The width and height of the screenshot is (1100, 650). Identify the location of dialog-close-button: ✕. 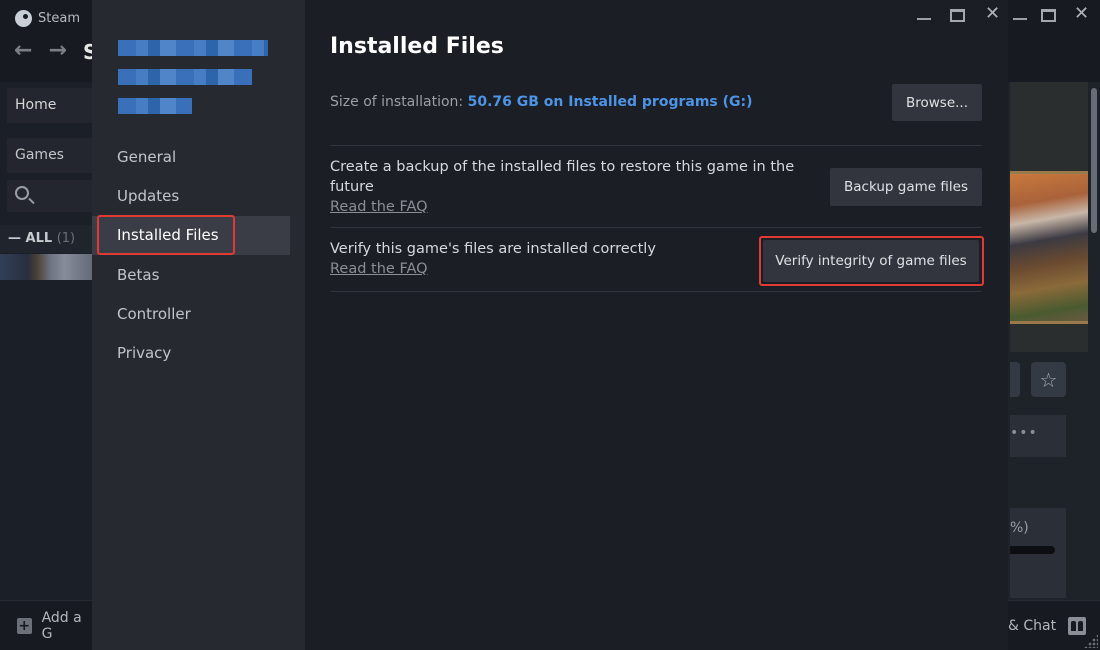
(992, 13).